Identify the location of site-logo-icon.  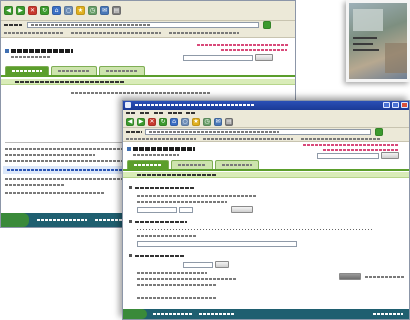
(7, 51).